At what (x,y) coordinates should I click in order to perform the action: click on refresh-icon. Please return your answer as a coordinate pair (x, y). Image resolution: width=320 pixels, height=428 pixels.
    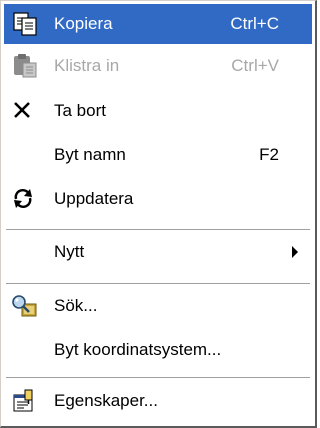
    Looking at the image, I should click on (26, 199).